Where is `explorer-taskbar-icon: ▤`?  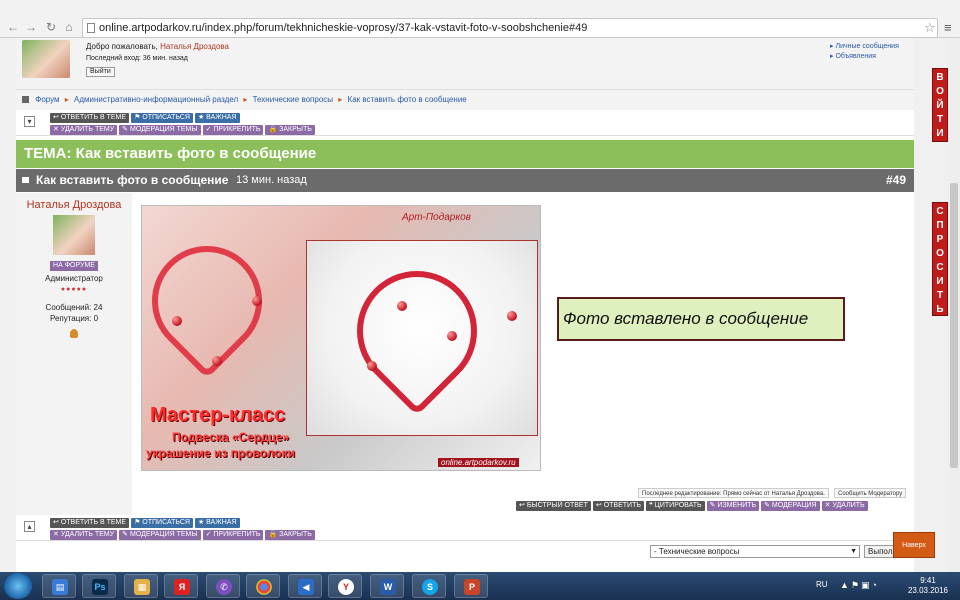 explorer-taskbar-icon: ▤ is located at coordinates (59, 586).